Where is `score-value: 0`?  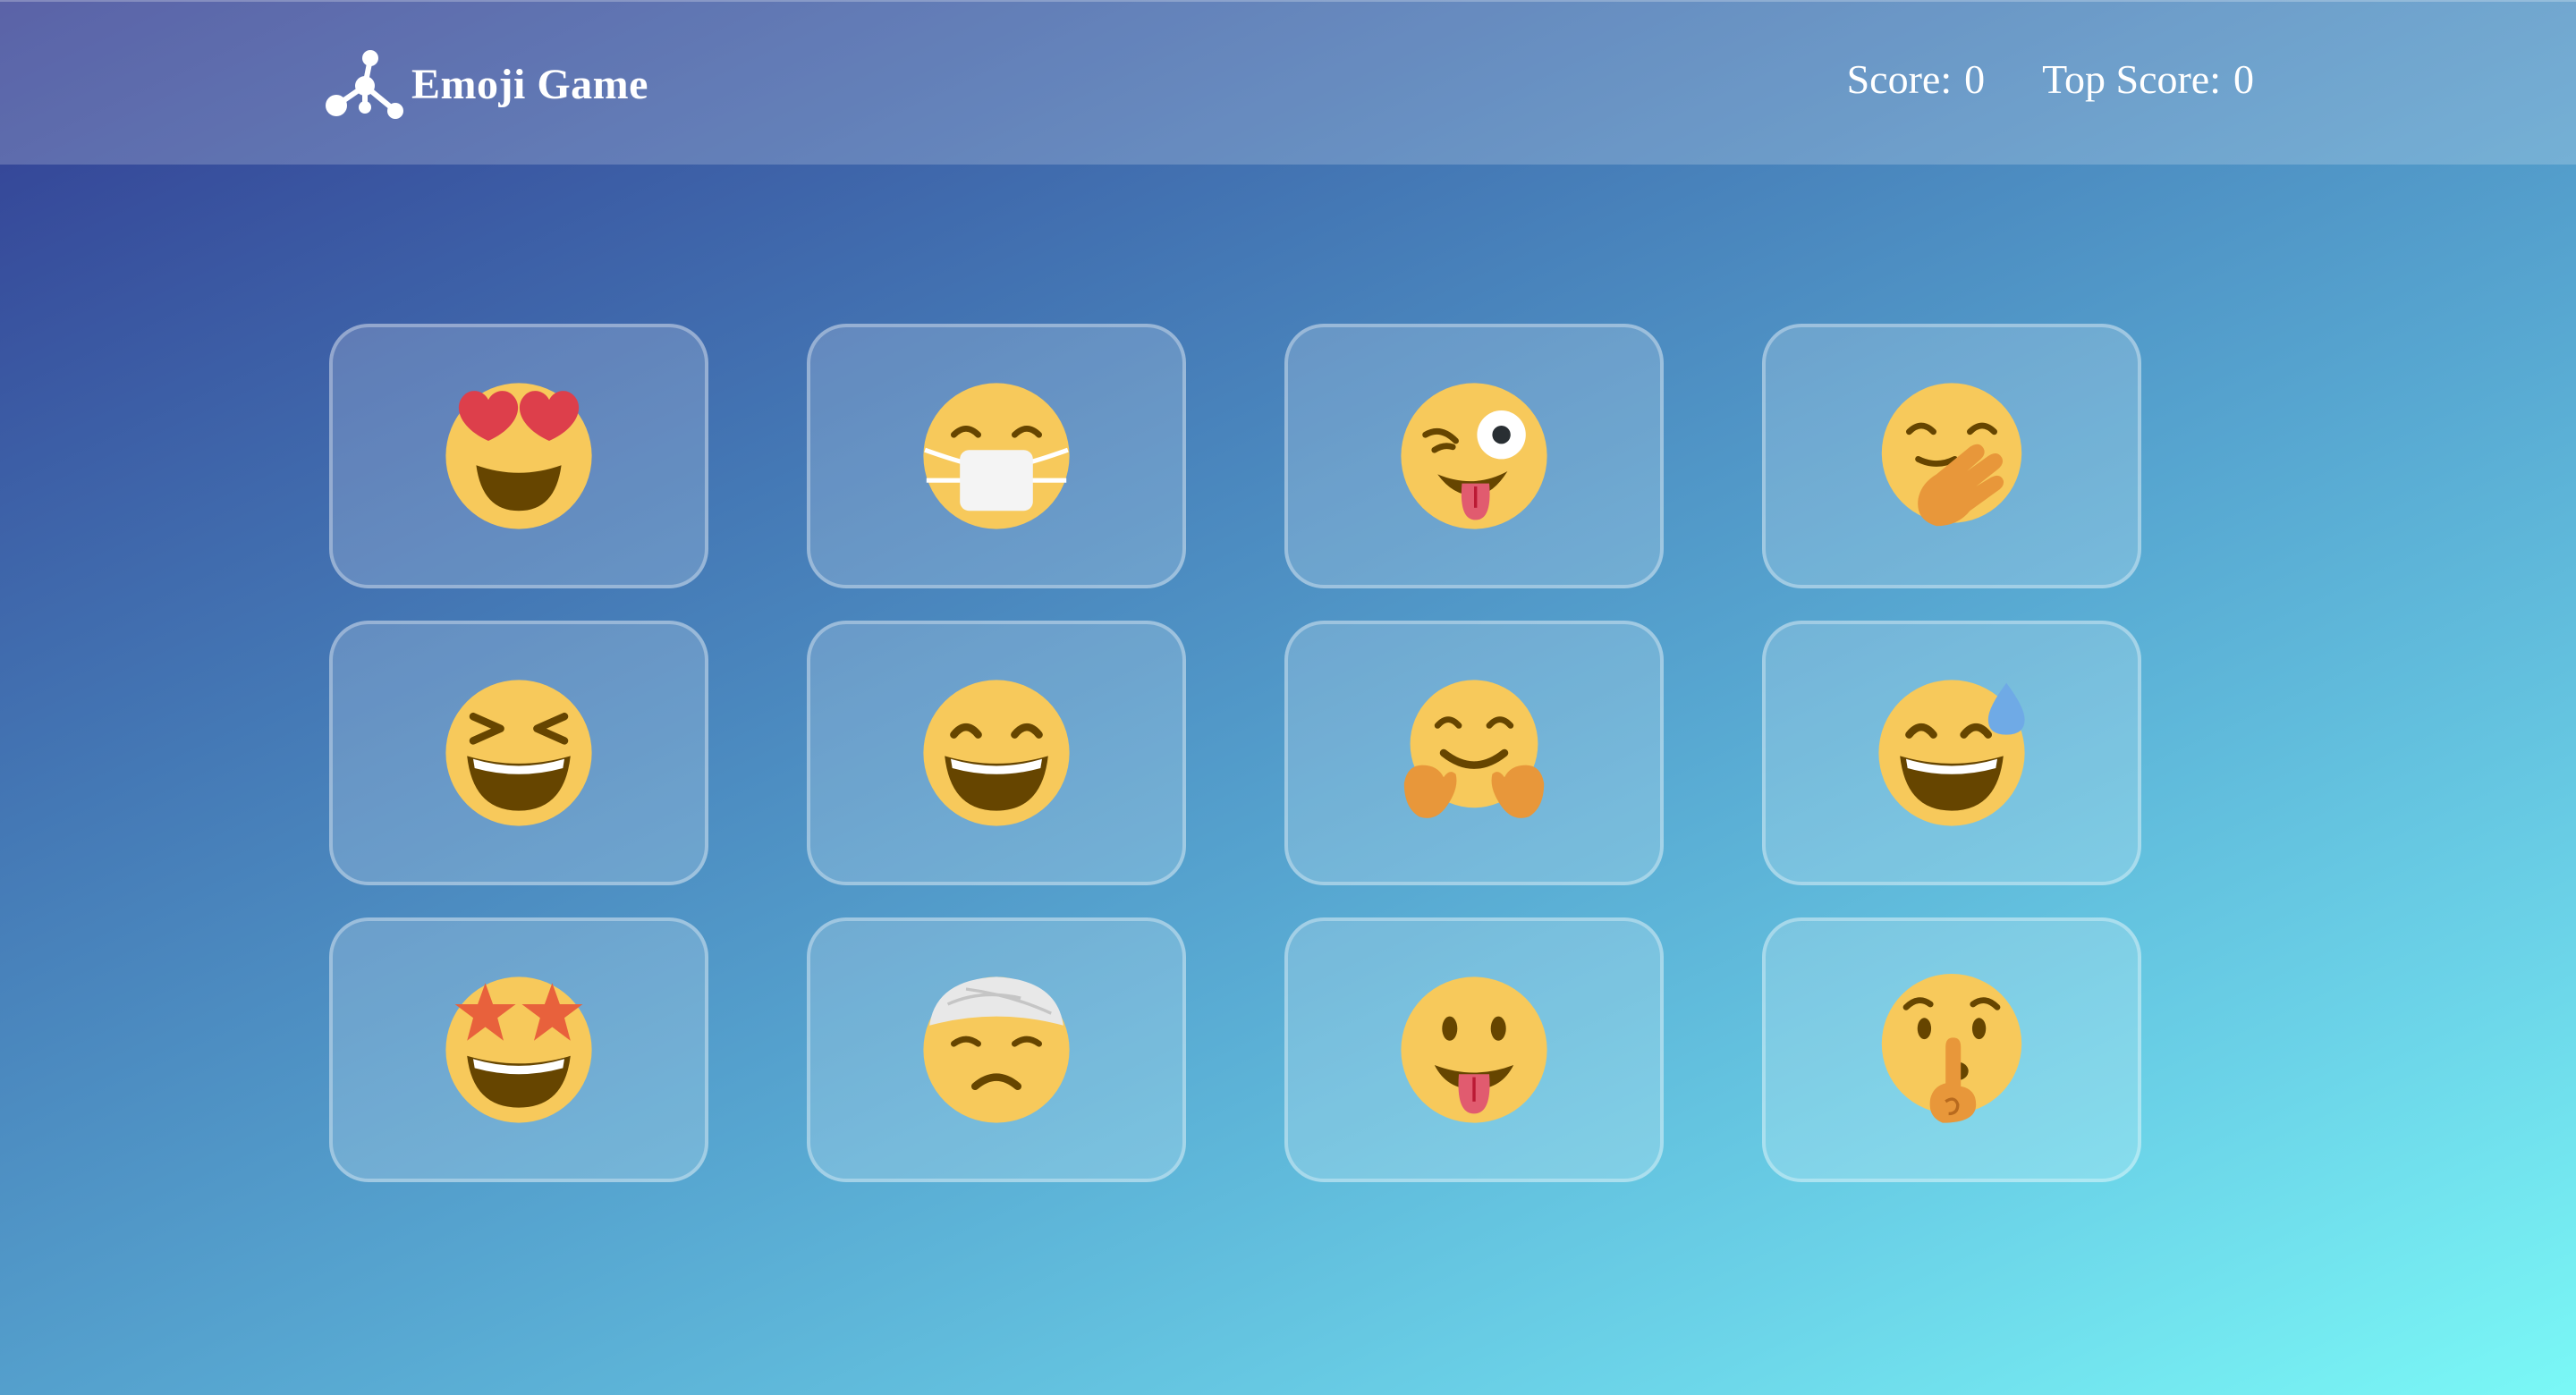
score-value: 0 is located at coordinates (1975, 79).